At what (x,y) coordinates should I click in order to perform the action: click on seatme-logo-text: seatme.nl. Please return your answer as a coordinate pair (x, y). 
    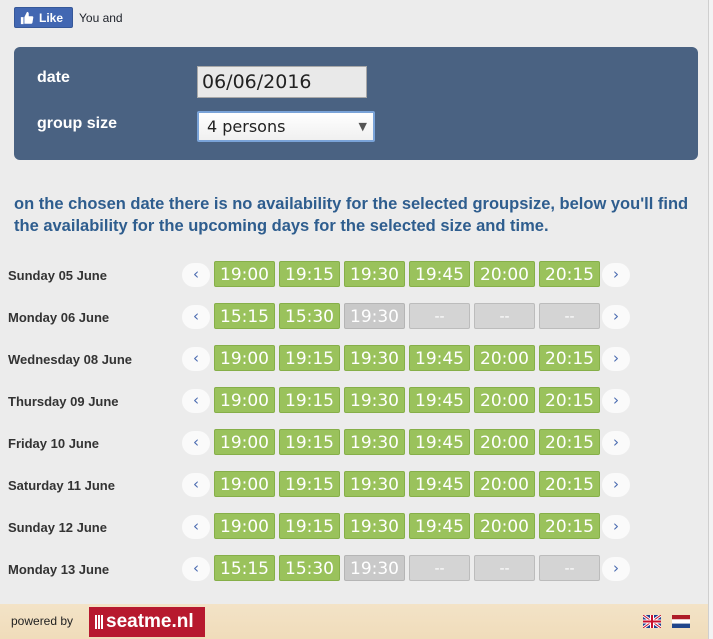
    Looking at the image, I should click on (150, 621).